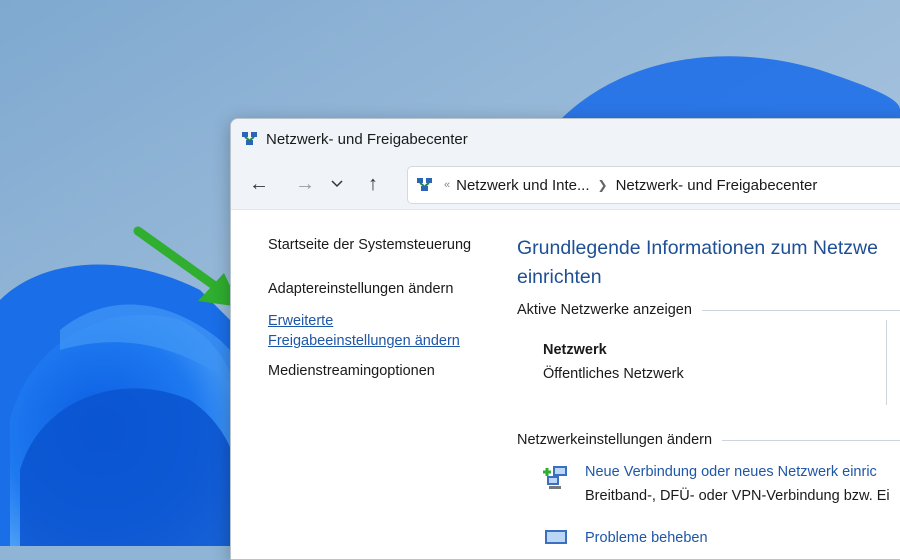  I want to click on task-troubleshoot: Probleme beheben, so click(624, 543).